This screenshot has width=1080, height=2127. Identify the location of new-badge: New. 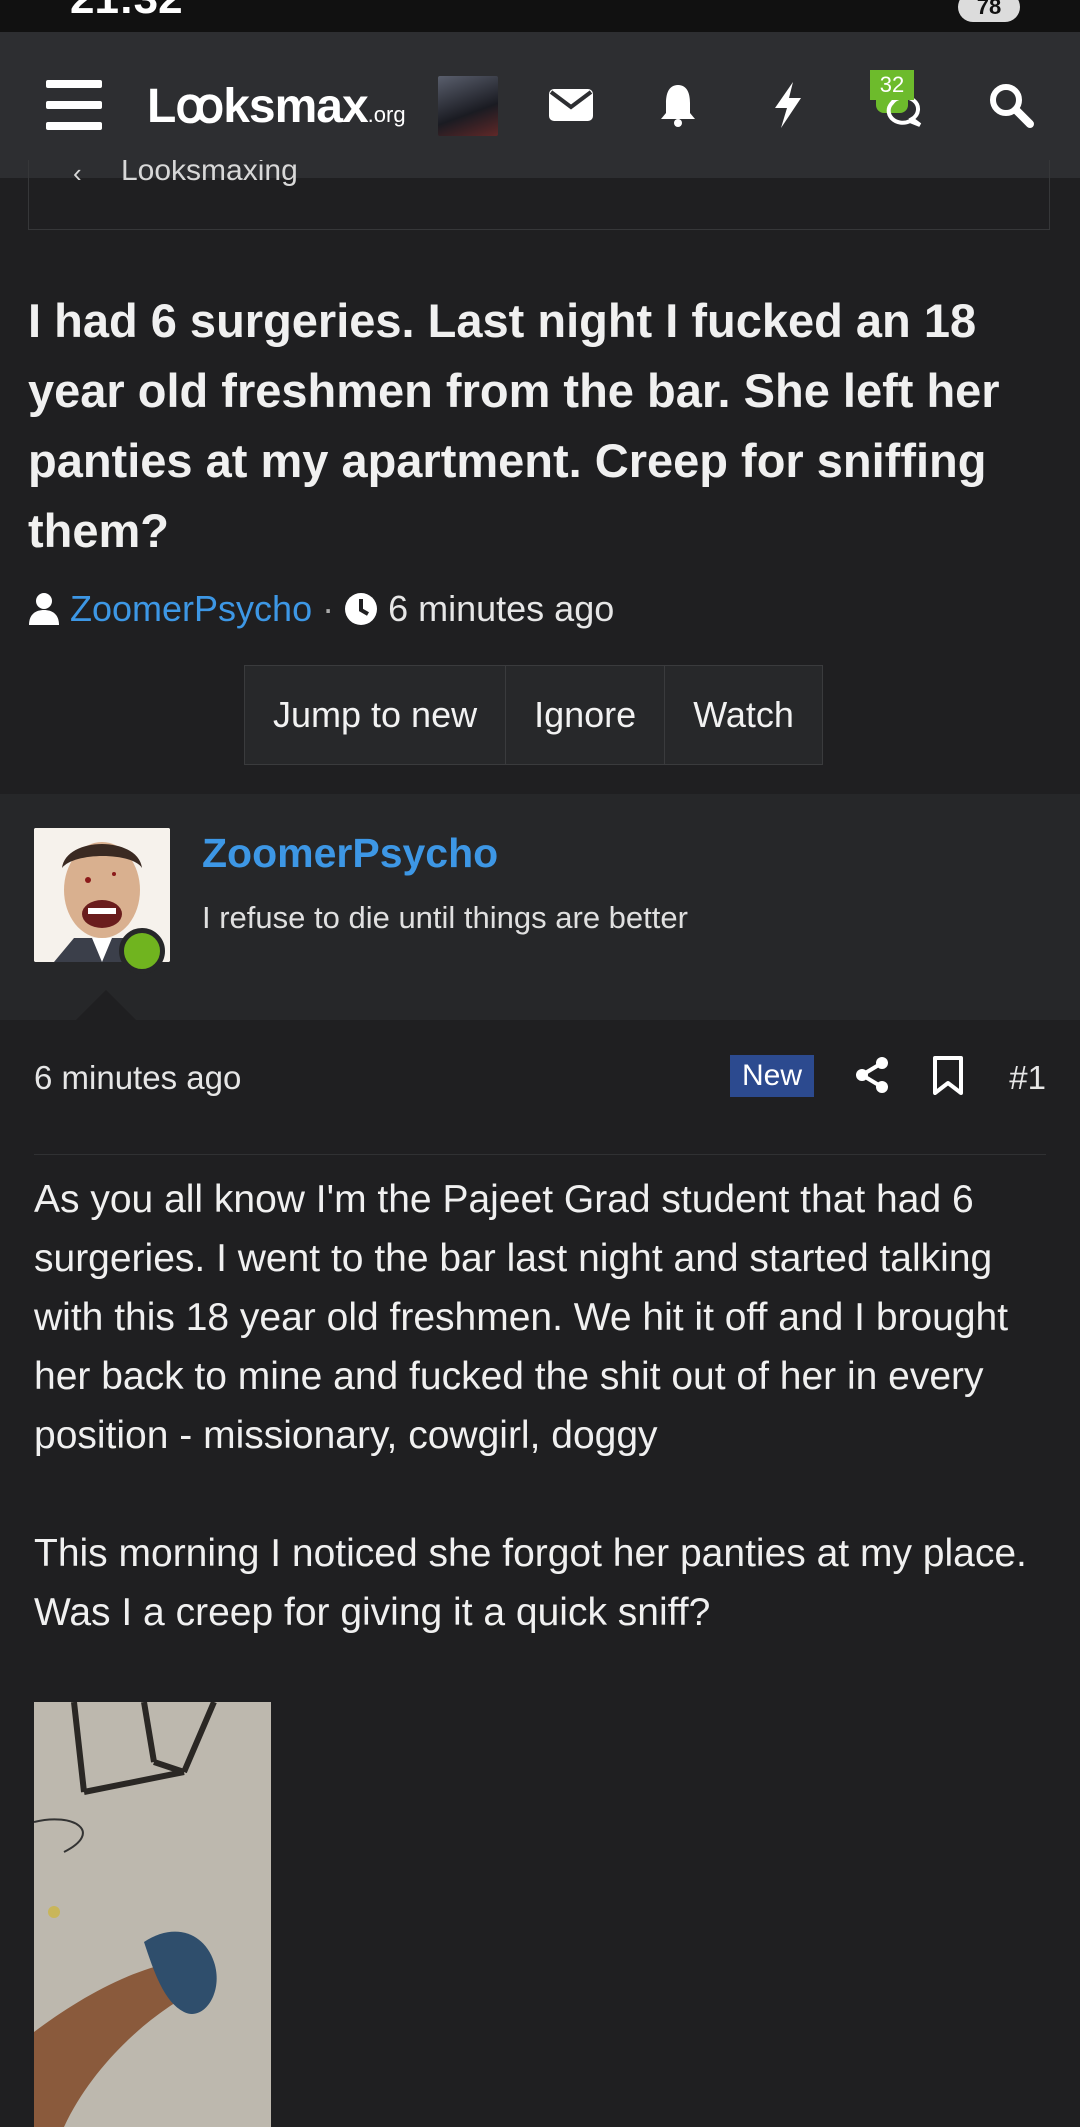
(772, 1076).